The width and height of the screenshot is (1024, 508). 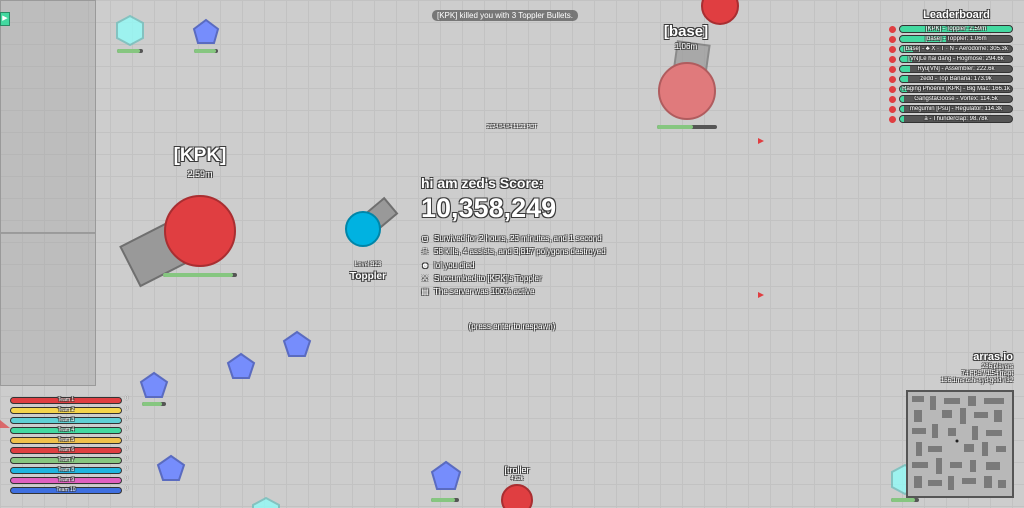 What do you see at coordinates (425, 251) in the screenshot?
I see `skull-crossbones-icon: ☠` at bounding box center [425, 251].